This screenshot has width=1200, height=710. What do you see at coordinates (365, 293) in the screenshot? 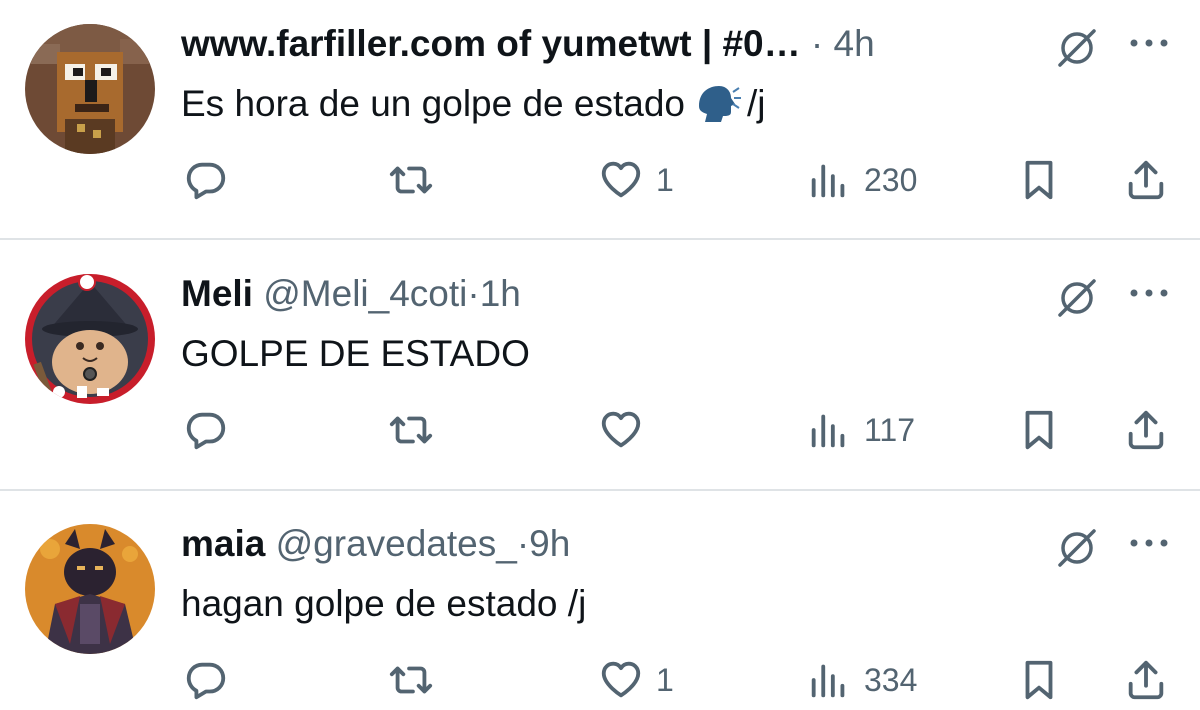
I see `author-handle: @Meli_4coti` at bounding box center [365, 293].